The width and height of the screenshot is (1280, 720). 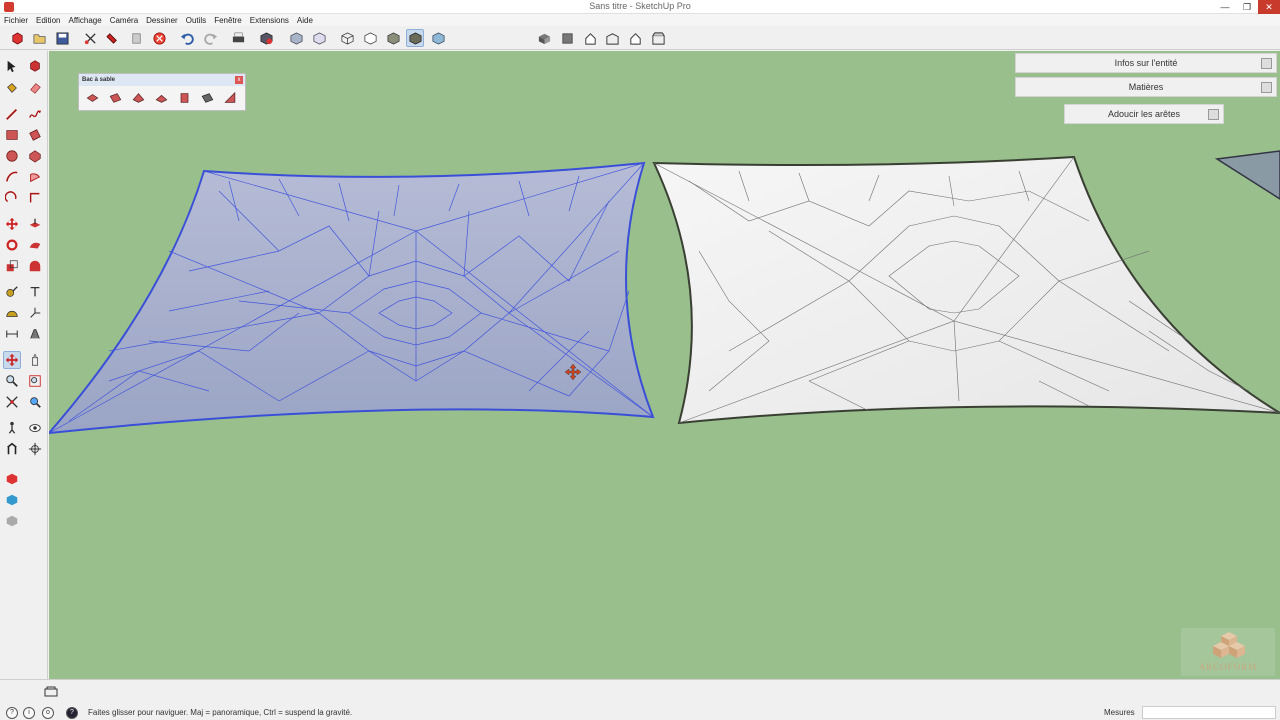 What do you see at coordinates (1247, 7) in the screenshot?
I see `maximize-button: ❐` at bounding box center [1247, 7].